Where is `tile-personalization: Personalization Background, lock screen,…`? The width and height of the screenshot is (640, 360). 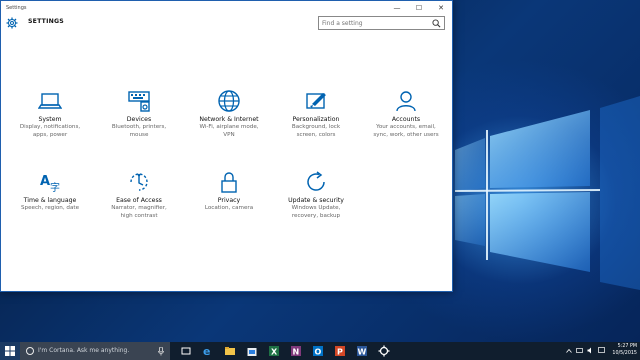 tile-personalization: Personalization Background, lock screen,… is located at coordinates (316, 120).